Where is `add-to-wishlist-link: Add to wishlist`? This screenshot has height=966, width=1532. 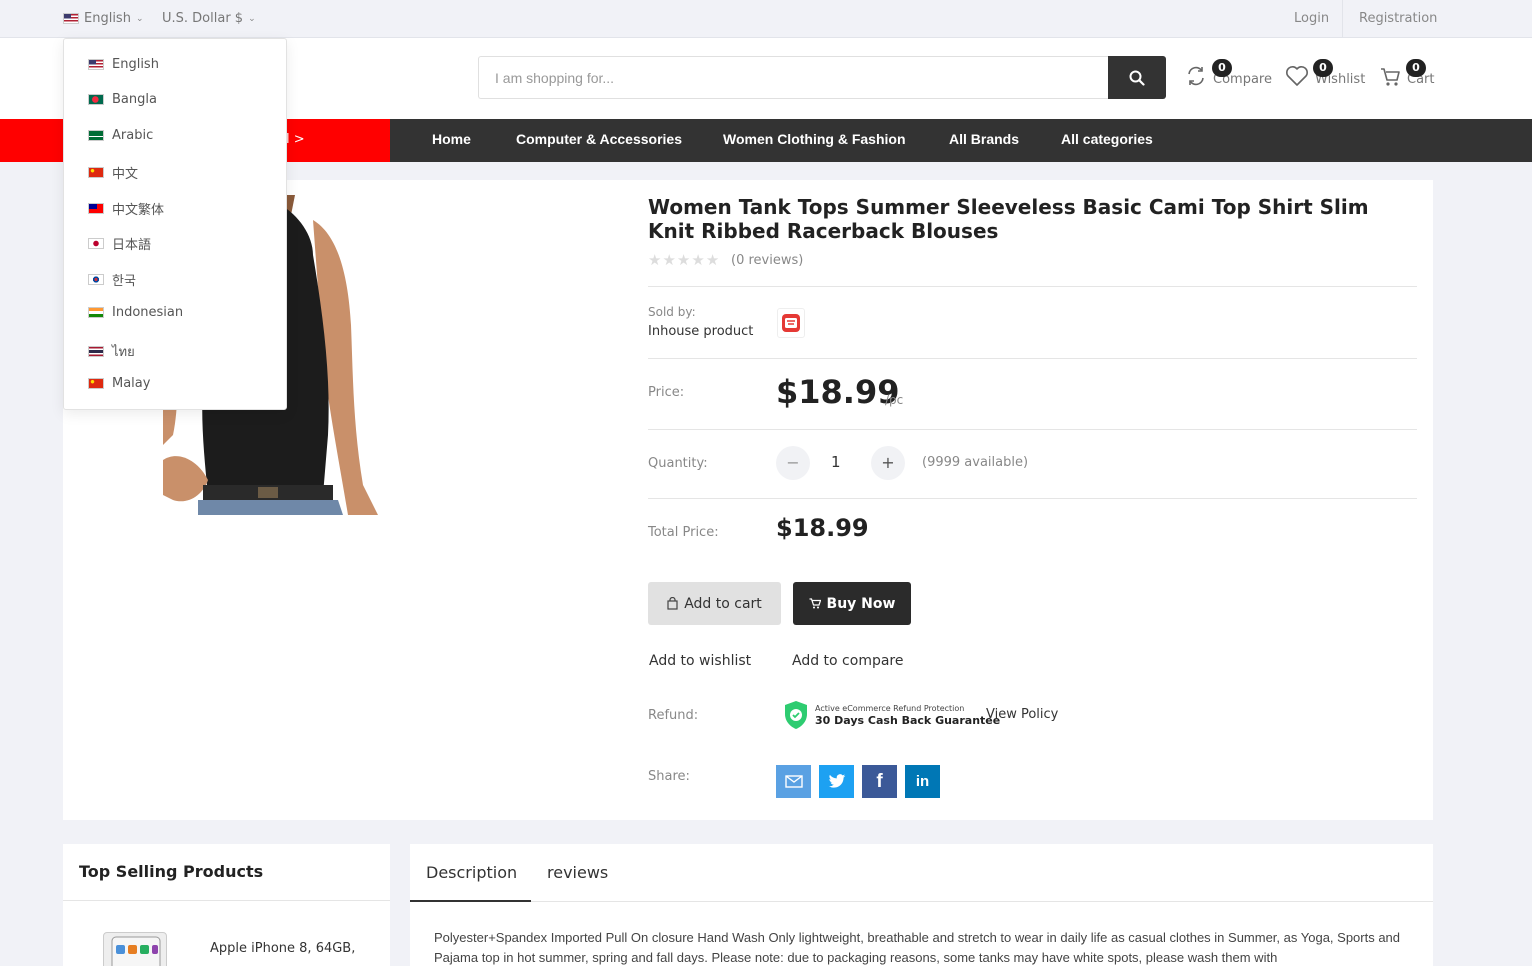
add-to-wishlist-link: Add to wishlist is located at coordinates (700, 661).